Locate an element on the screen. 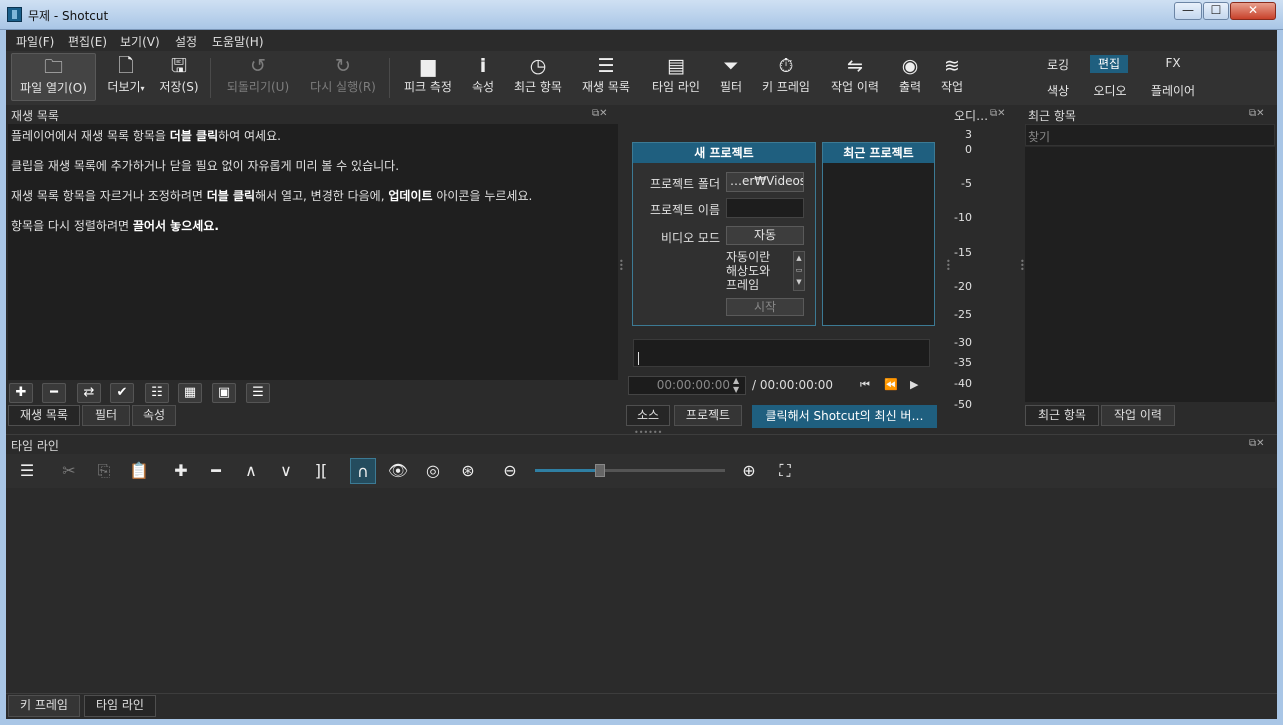 The width and height of the screenshot is (1283, 725). playlist-detail-view-icon: ☷ is located at coordinates (157, 393).